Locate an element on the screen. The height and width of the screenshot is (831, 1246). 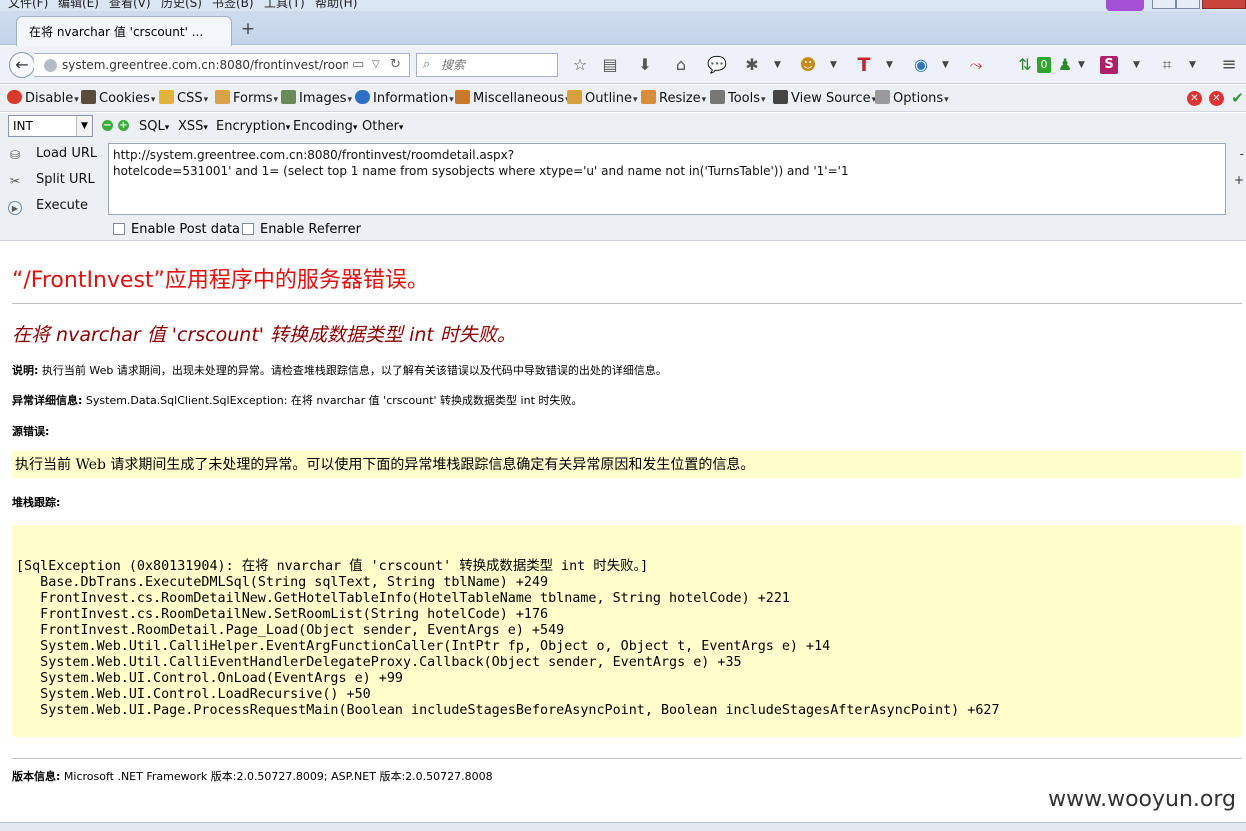
devbar-options: Options▾ is located at coordinates (912, 98).